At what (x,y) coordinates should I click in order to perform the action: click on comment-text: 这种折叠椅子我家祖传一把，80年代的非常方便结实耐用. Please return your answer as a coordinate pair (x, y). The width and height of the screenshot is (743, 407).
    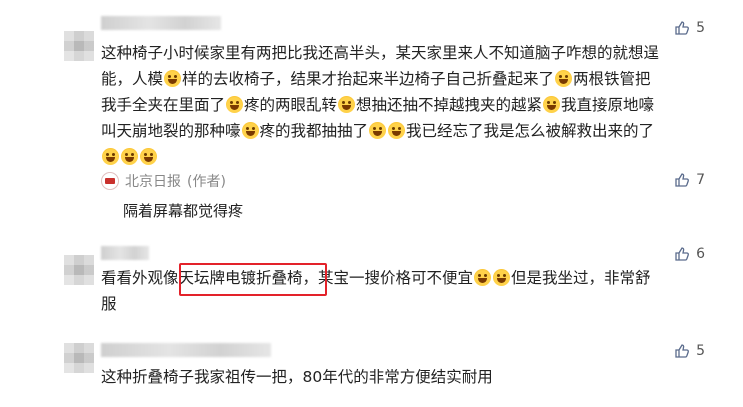
    Looking at the image, I should click on (297, 377).